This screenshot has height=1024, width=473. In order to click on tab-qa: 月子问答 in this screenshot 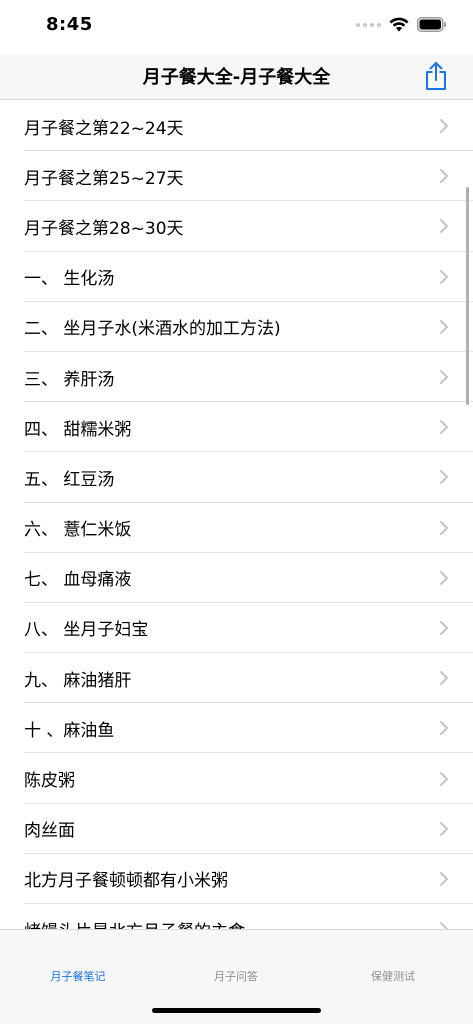, I will do `click(236, 976)`.